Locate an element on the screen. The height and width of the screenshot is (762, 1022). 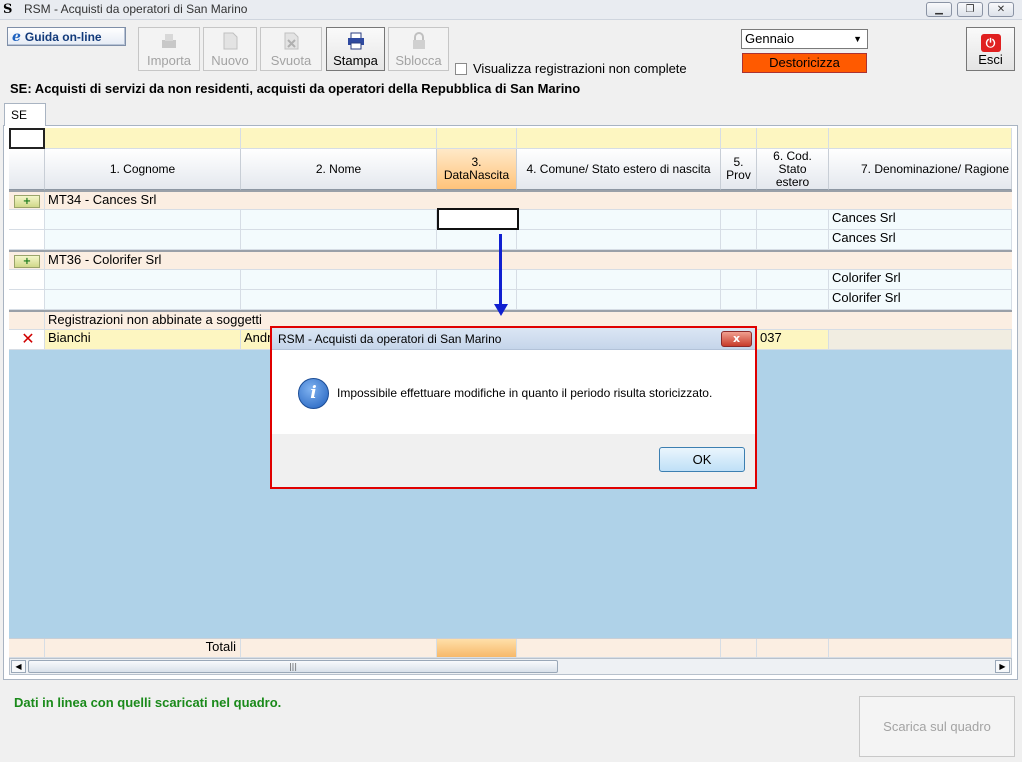
filter-corner is located at coordinates (27, 138).